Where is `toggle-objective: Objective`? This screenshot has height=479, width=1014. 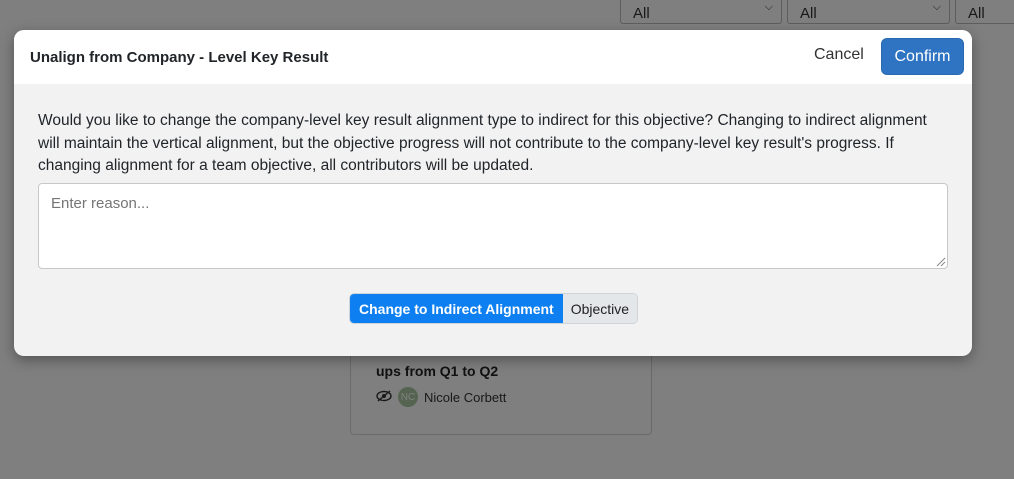 toggle-objective: Objective is located at coordinates (600, 308).